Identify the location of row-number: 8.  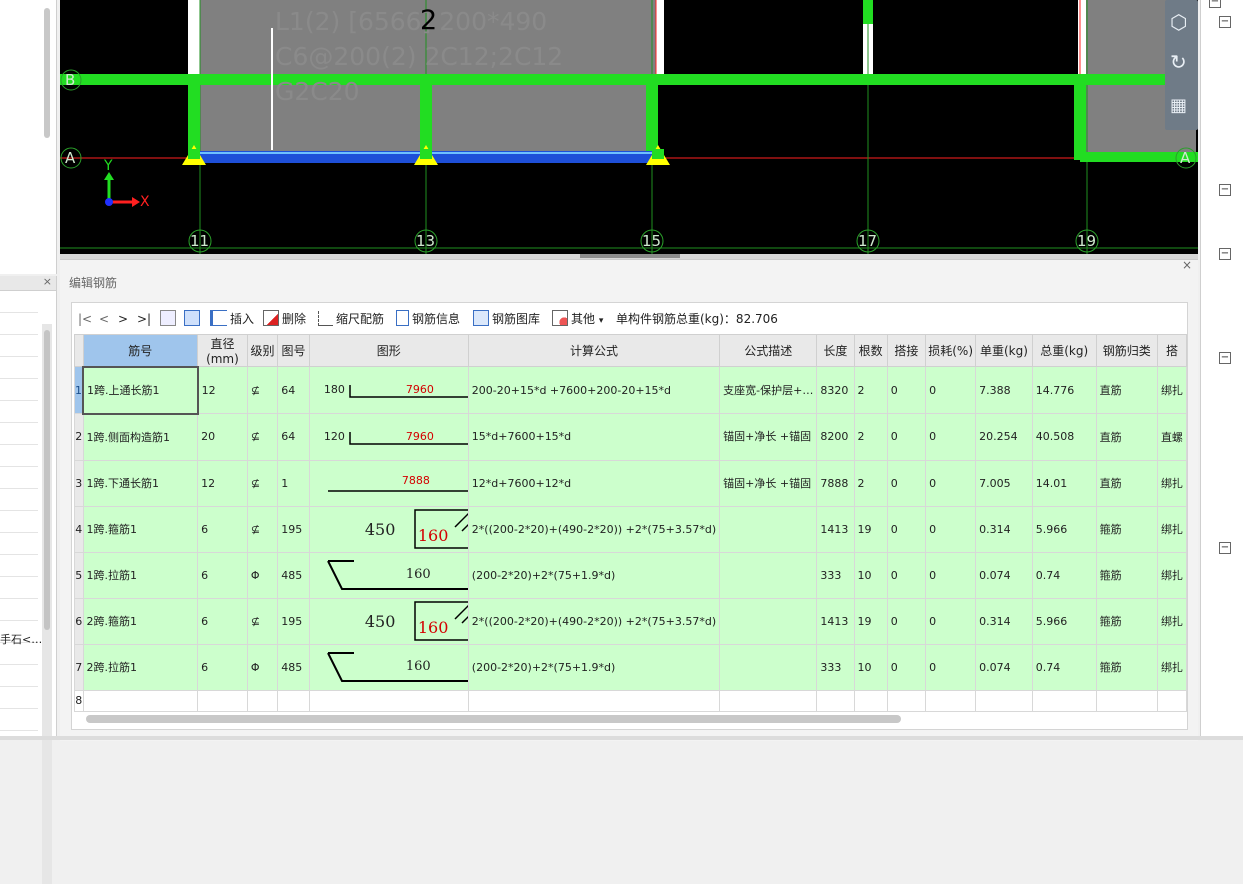
(79, 700).